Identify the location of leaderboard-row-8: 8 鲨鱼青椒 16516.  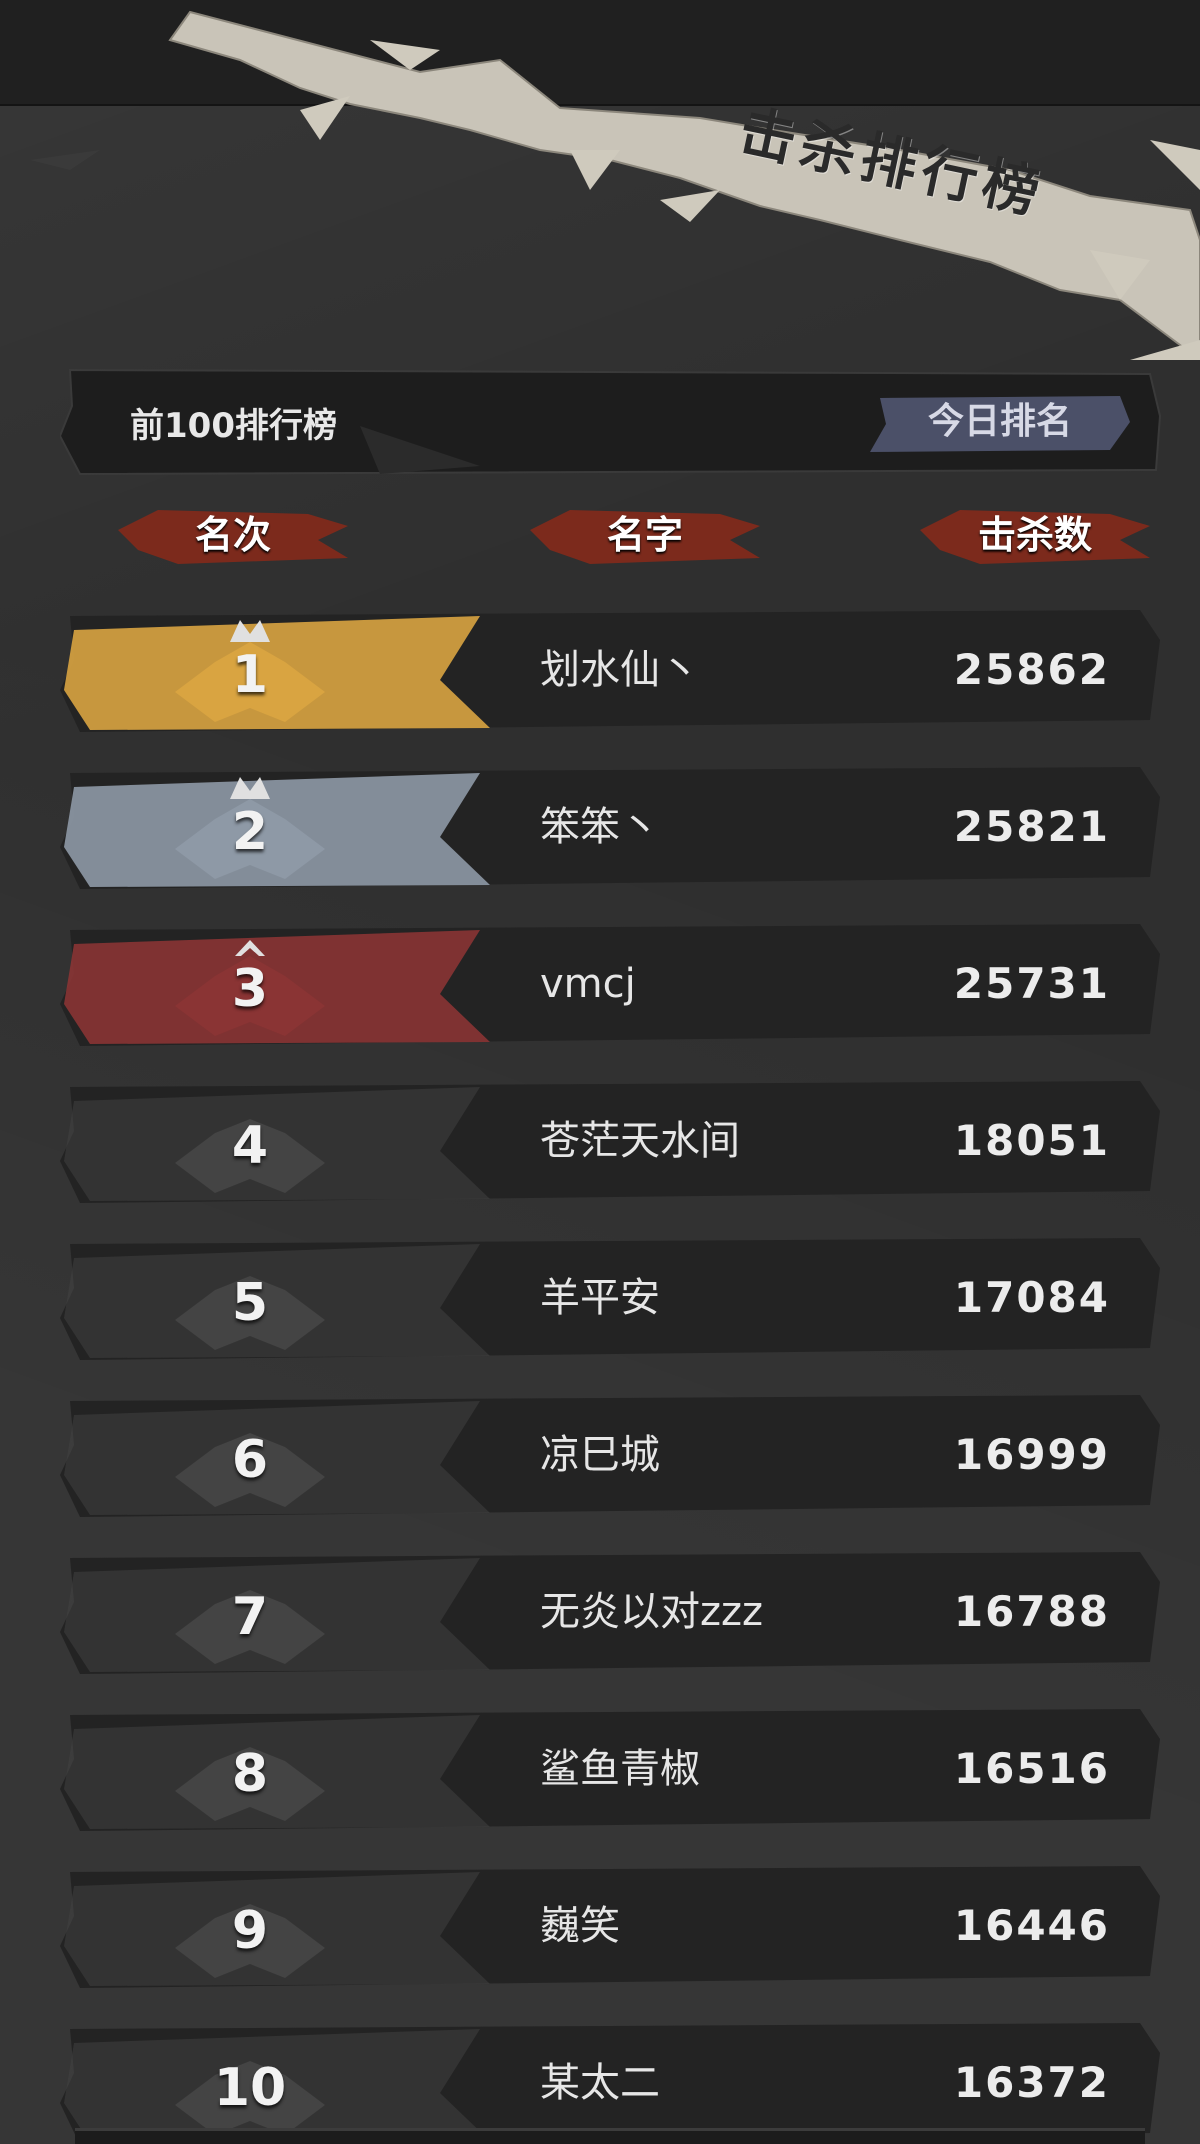
(615, 1769).